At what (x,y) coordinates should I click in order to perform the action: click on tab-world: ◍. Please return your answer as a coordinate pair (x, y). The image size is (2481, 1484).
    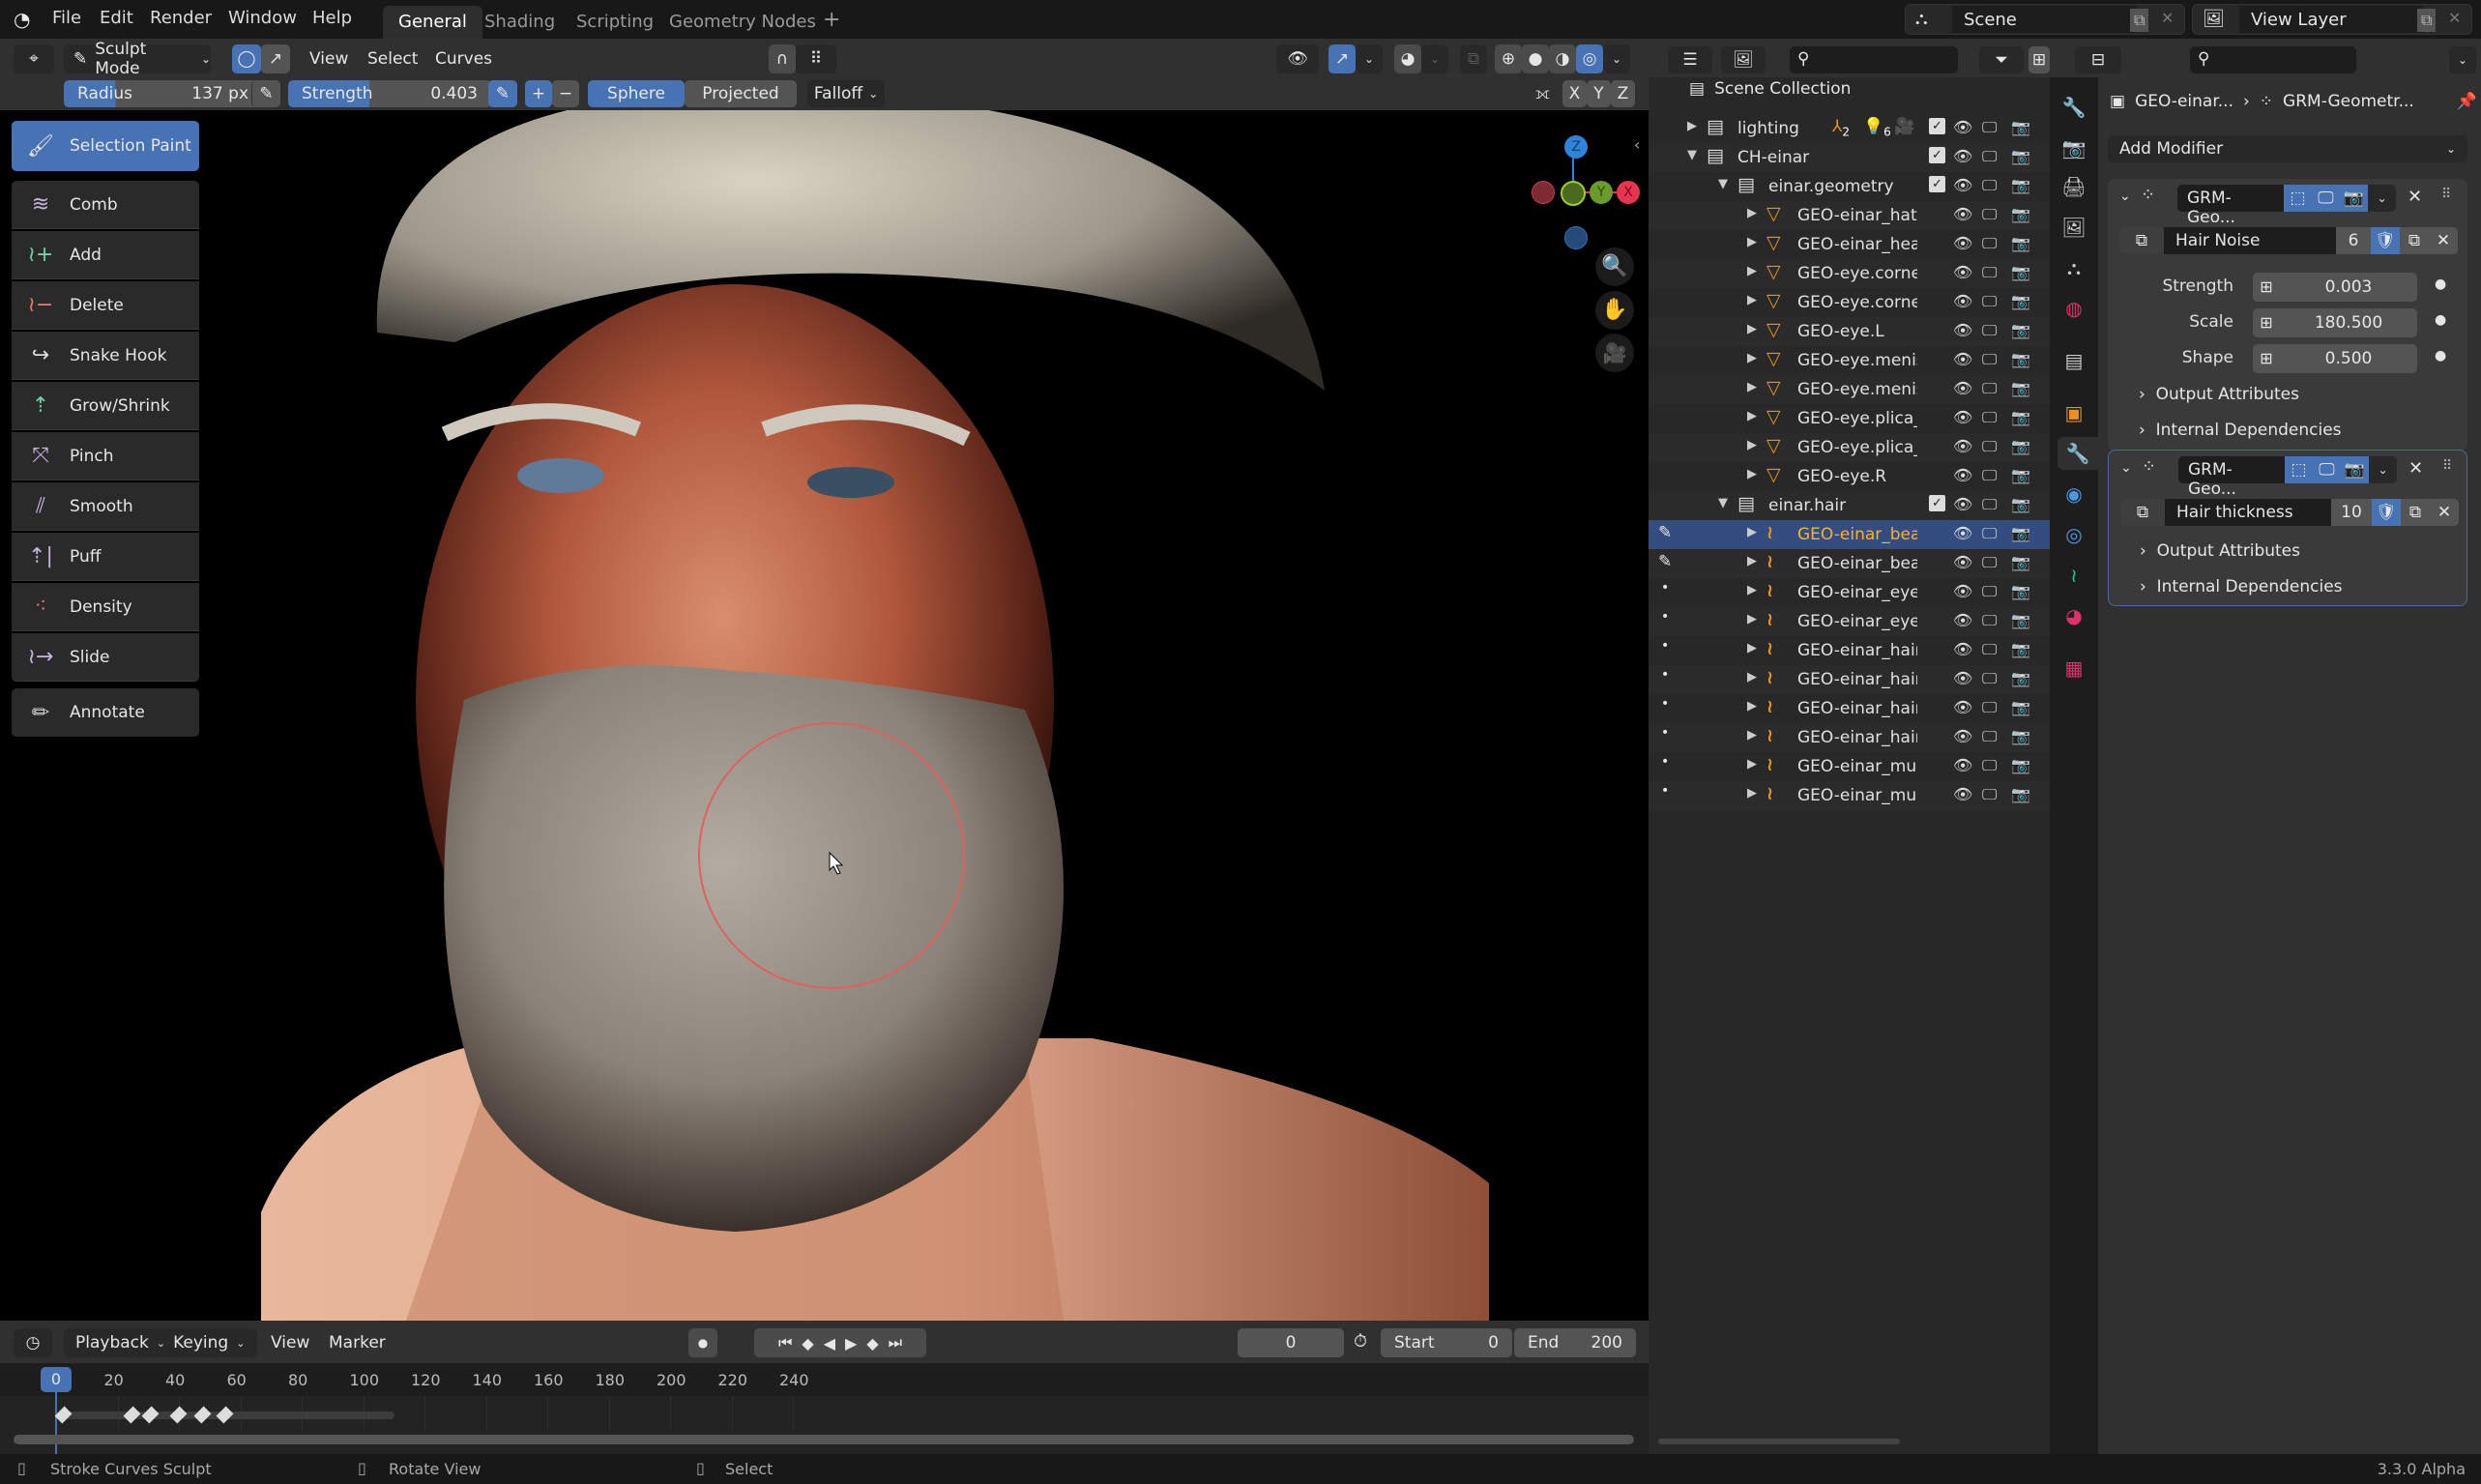
    Looking at the image, I should click on (2074, 308).